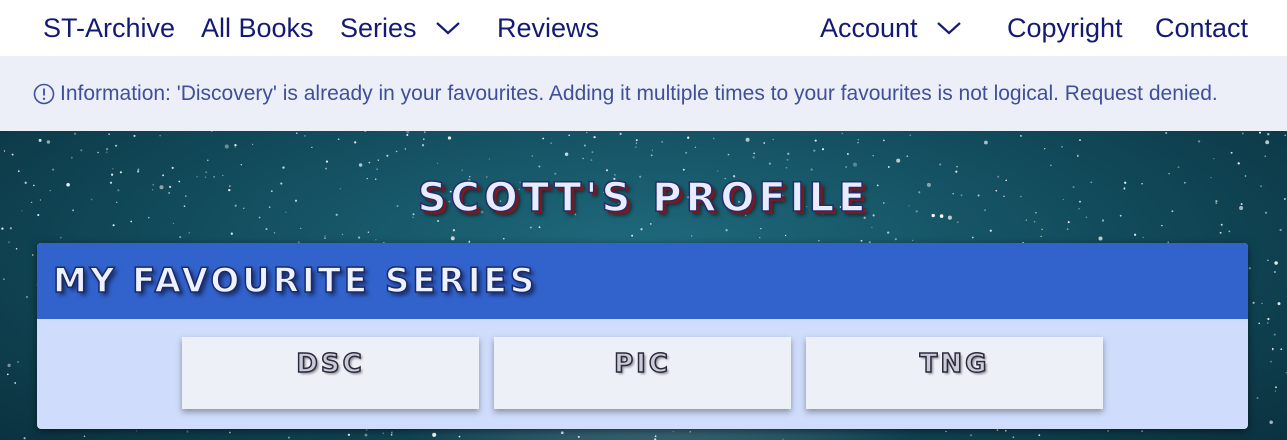 This screenshot has height=440, width=1287. Describe the element at coordinates (548, 28) in the screenshot. I see `nav-reviews-link: Reviews` at that location.